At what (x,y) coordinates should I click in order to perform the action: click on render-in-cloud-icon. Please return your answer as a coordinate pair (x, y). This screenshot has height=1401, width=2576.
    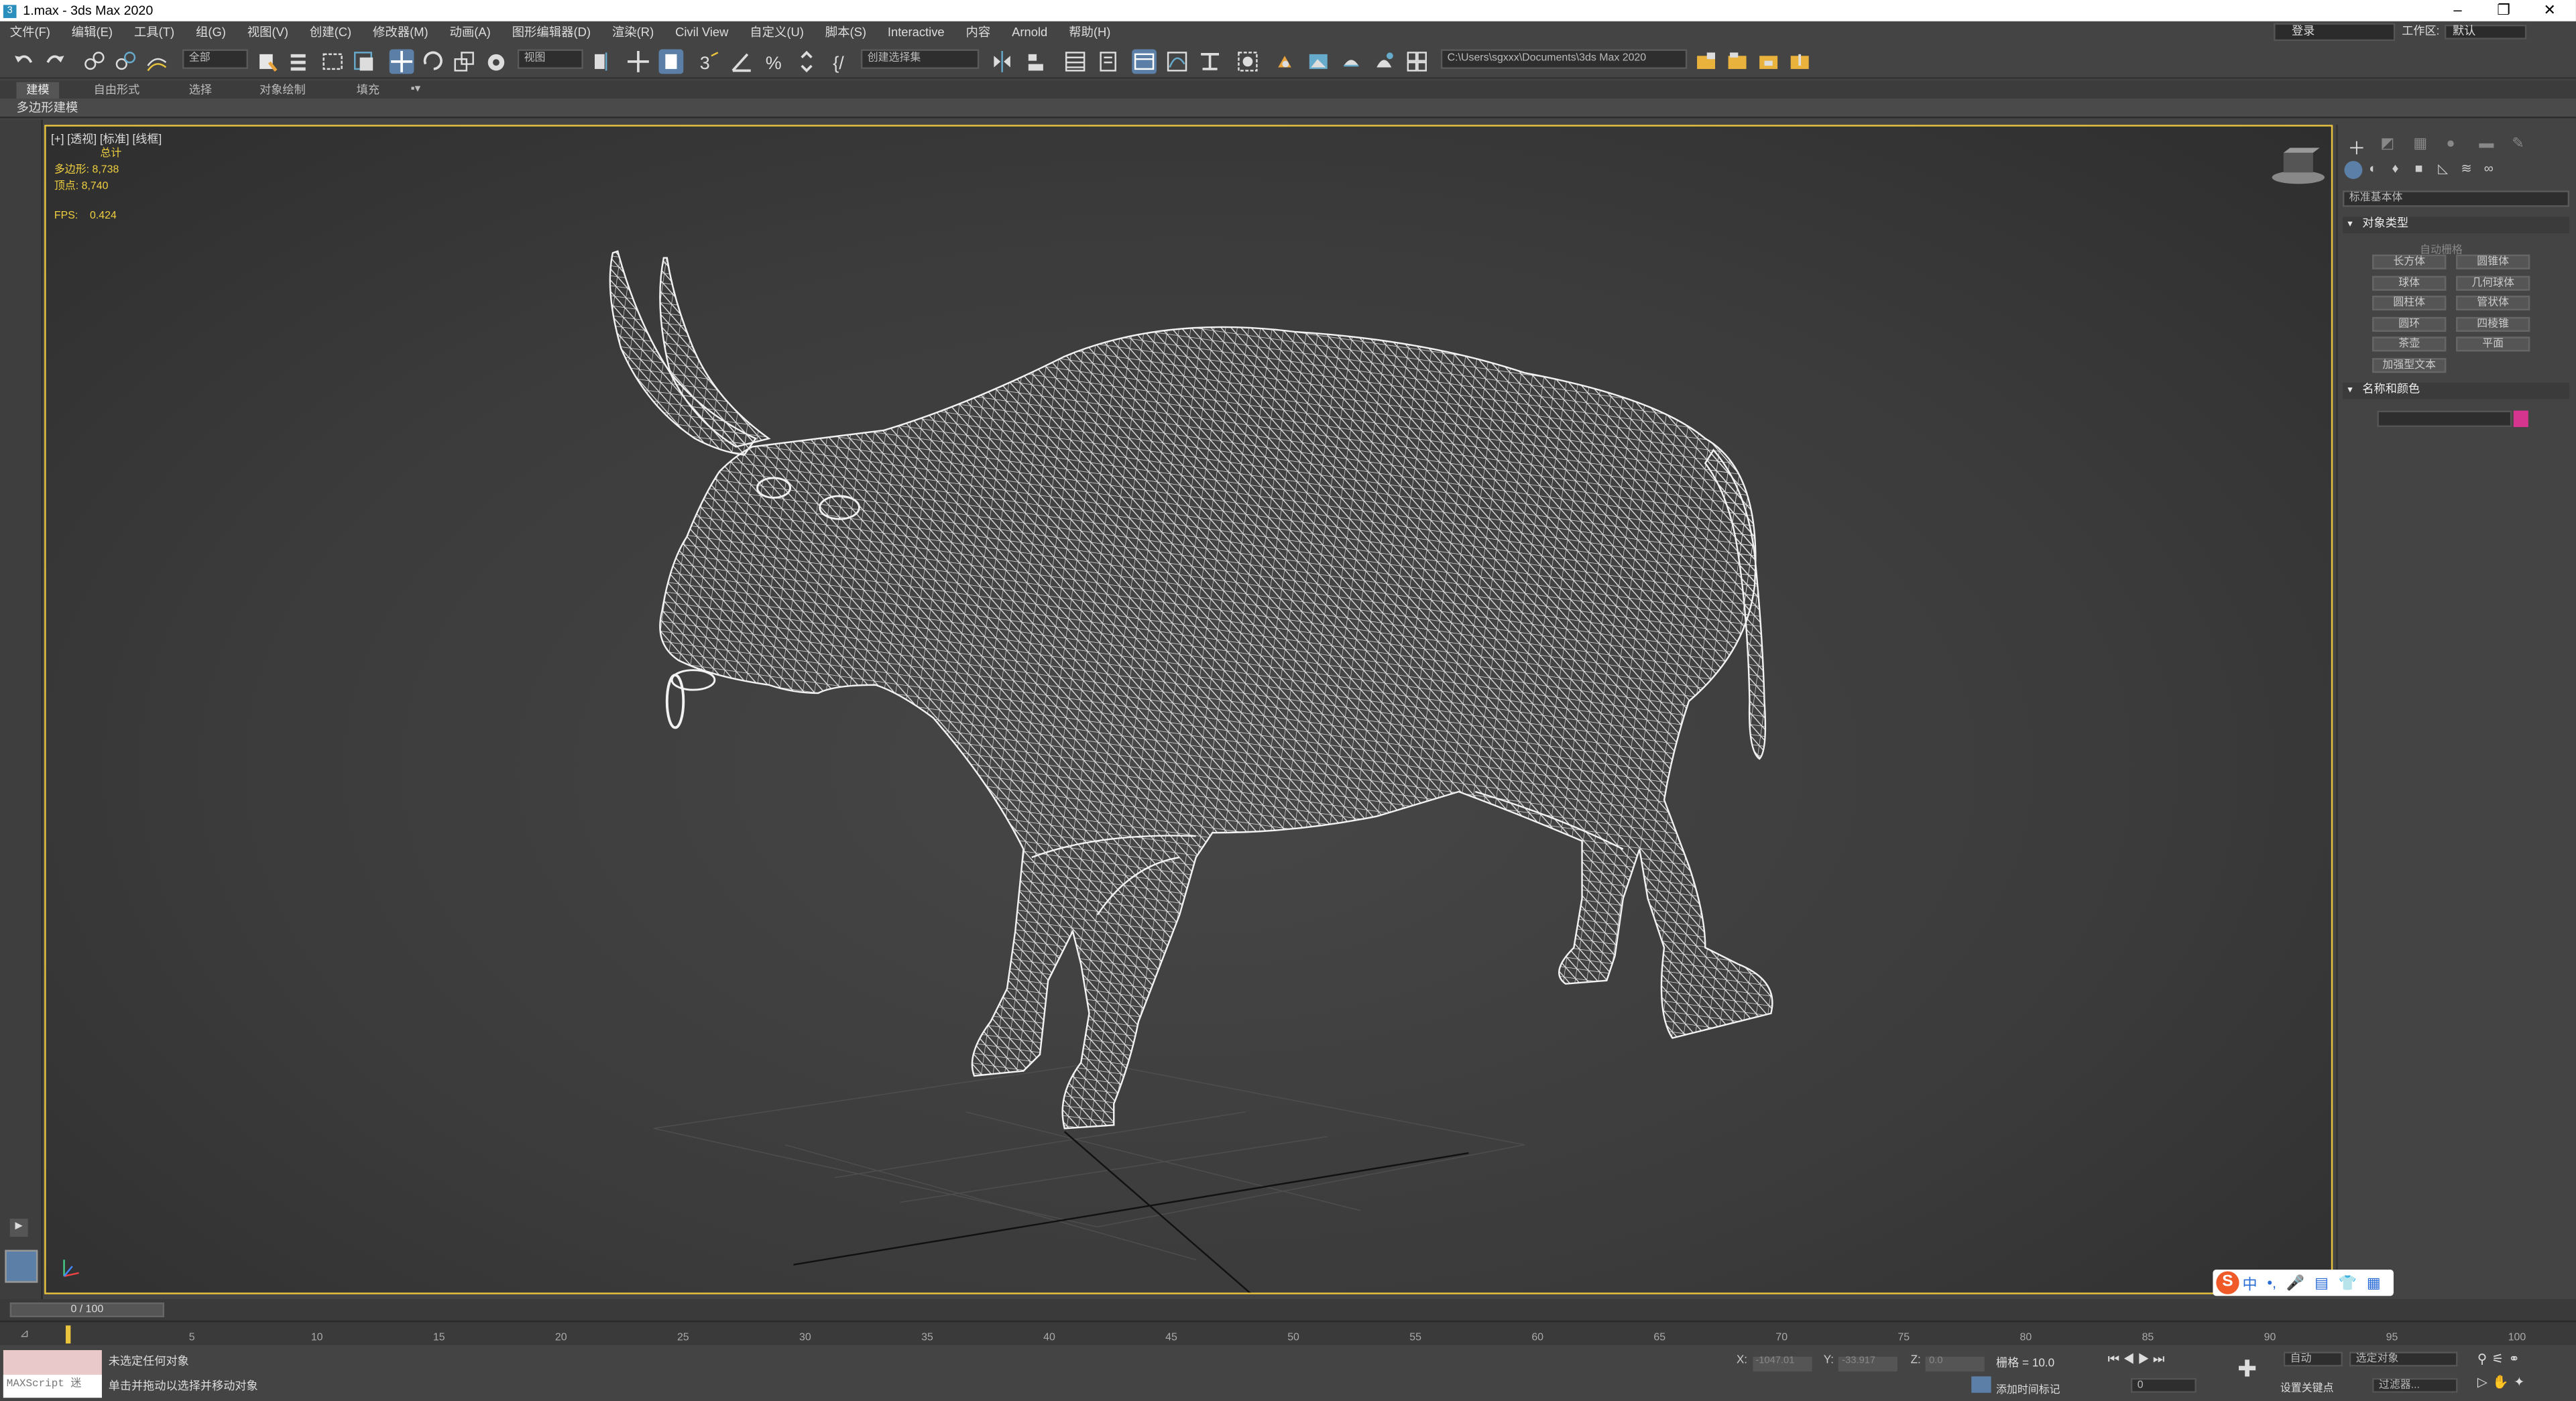
    Looking at the image, I should click on (1384, 62).